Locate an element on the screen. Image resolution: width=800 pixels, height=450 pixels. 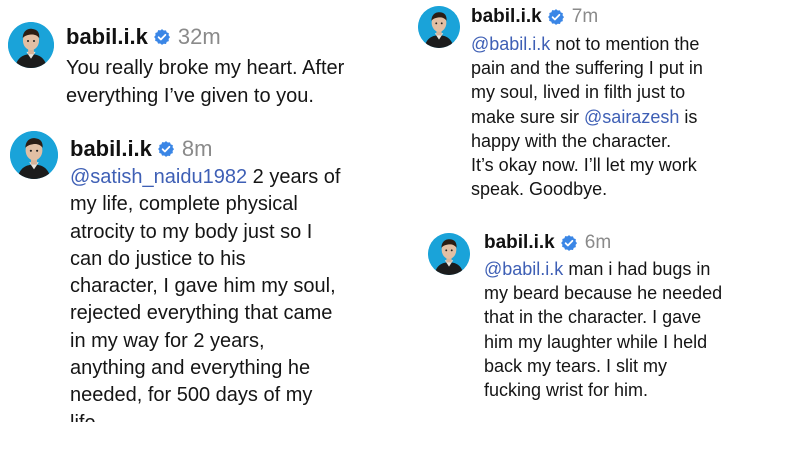
comment-text-segment: my soul, lived in filth just to is located at coordinates (578, 92).